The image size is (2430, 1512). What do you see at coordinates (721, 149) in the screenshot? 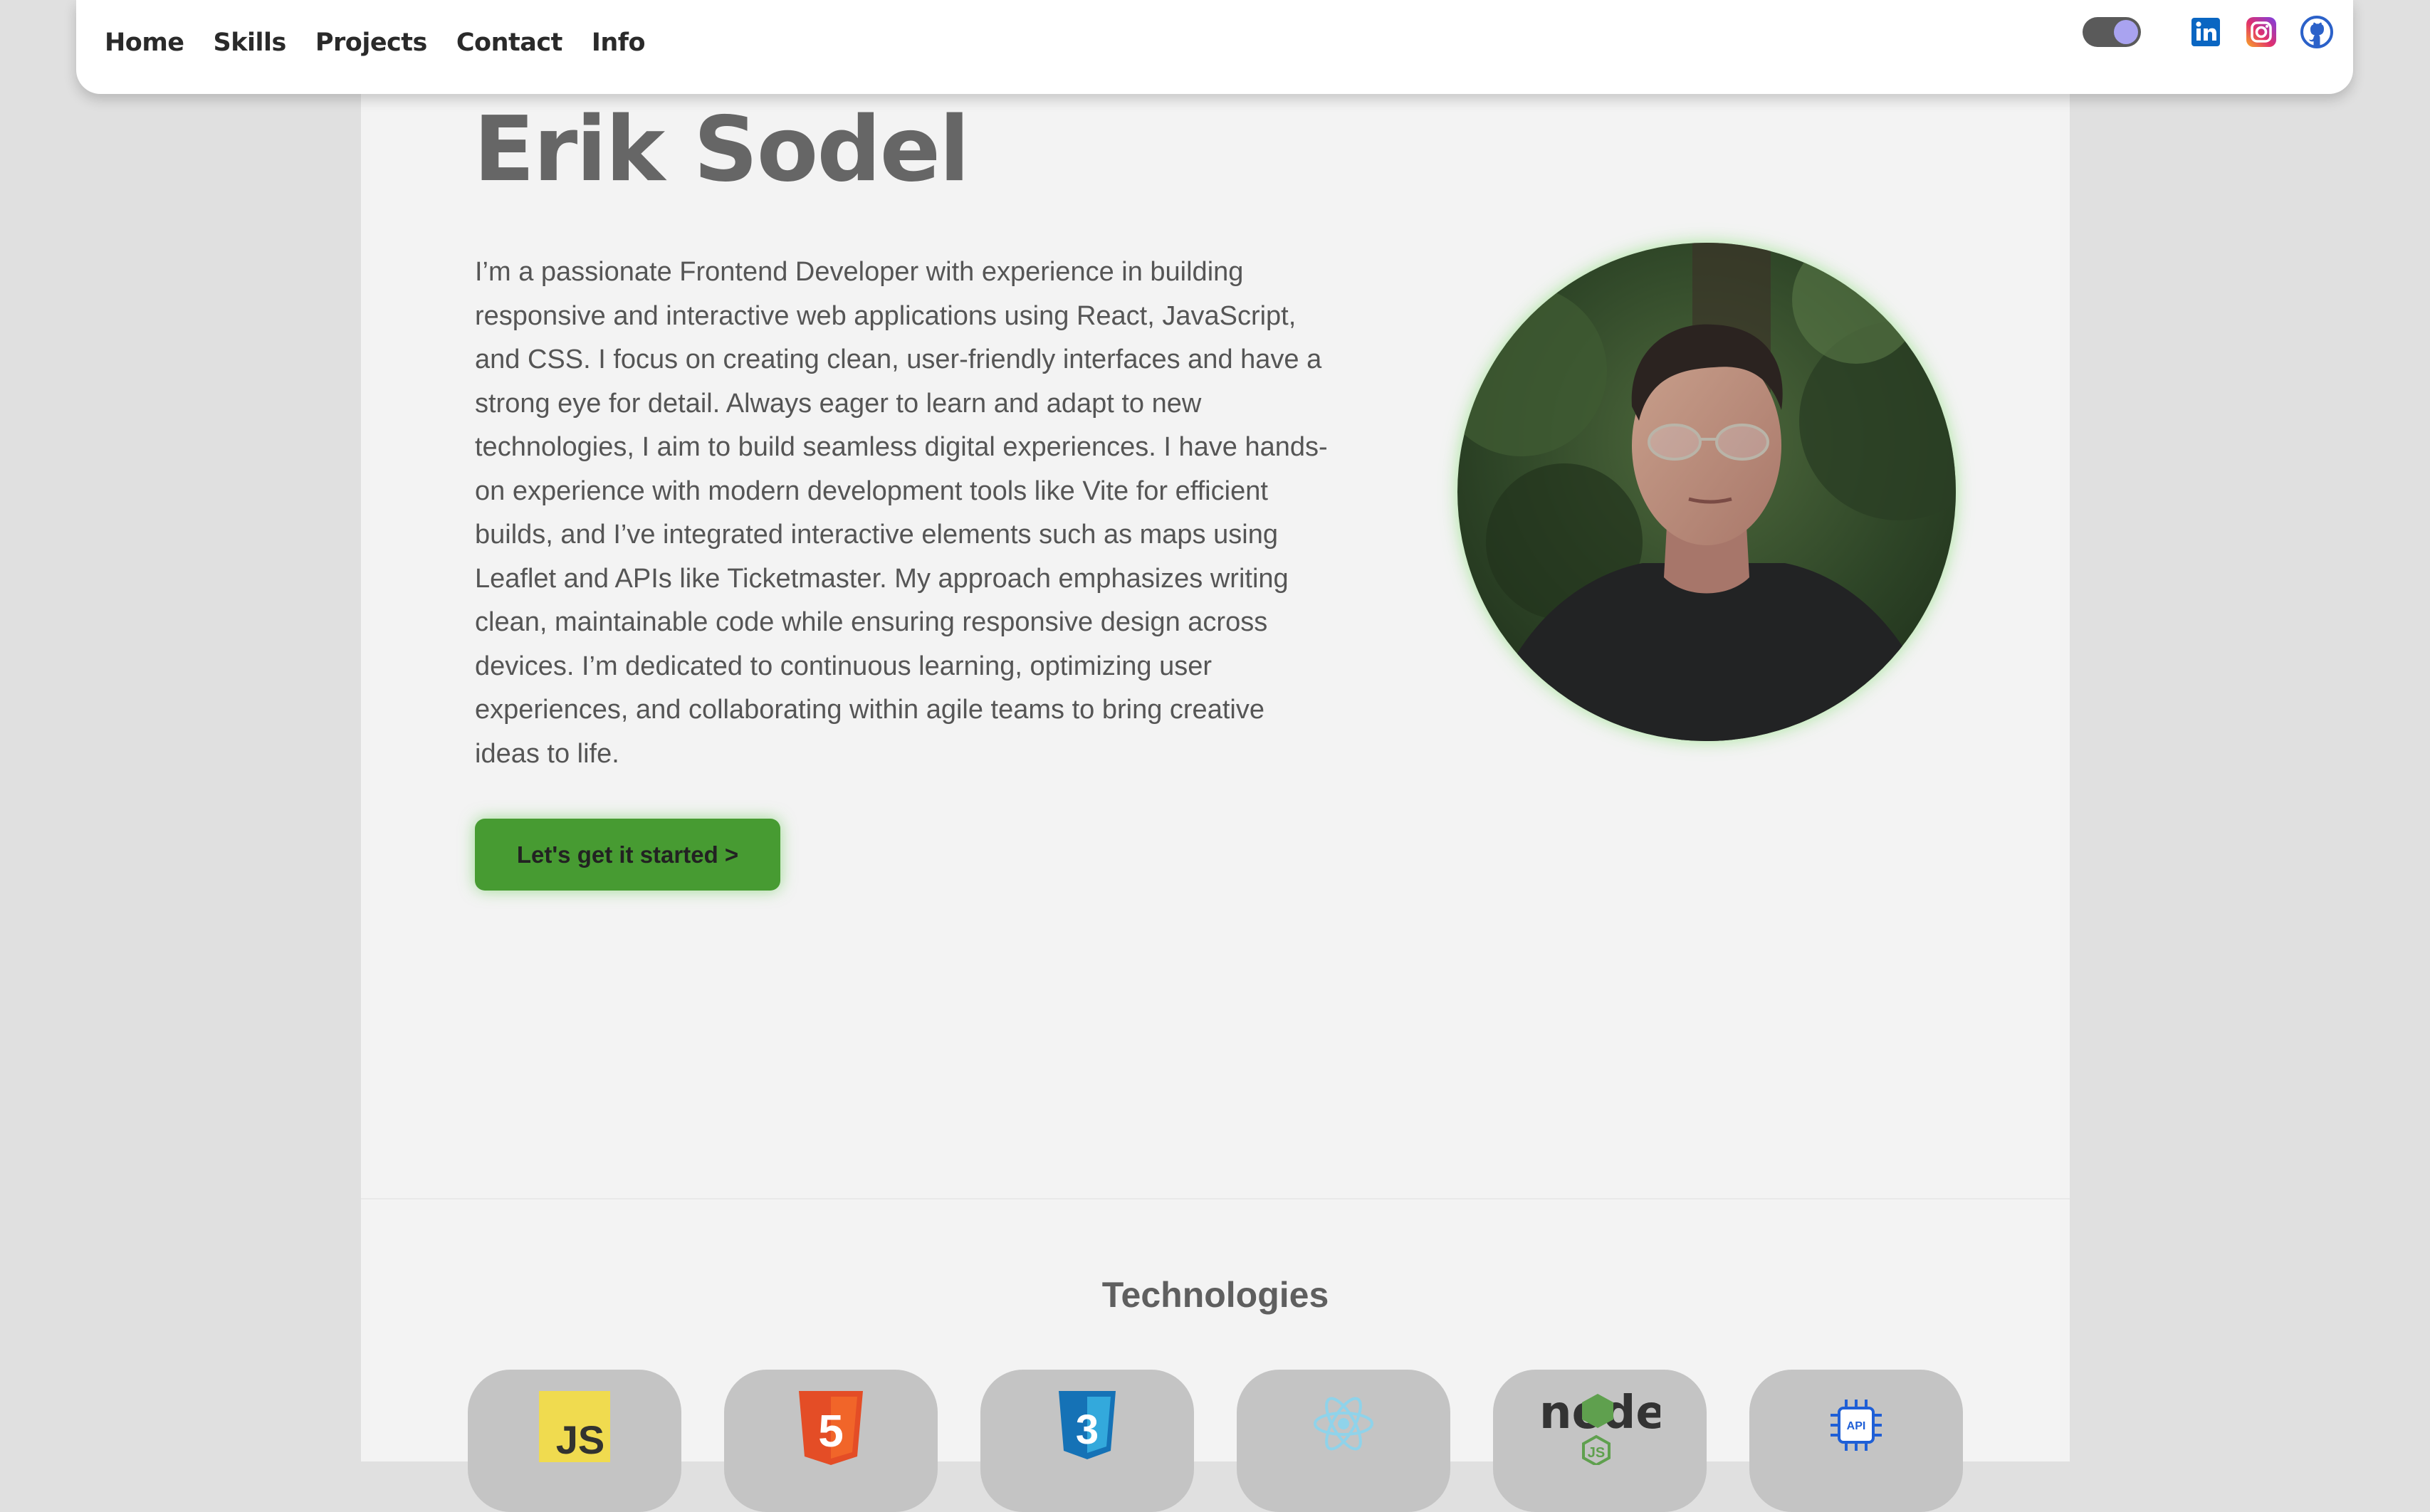
I see `hero-name: Erik Sodel` at bounding box center [721, 149].